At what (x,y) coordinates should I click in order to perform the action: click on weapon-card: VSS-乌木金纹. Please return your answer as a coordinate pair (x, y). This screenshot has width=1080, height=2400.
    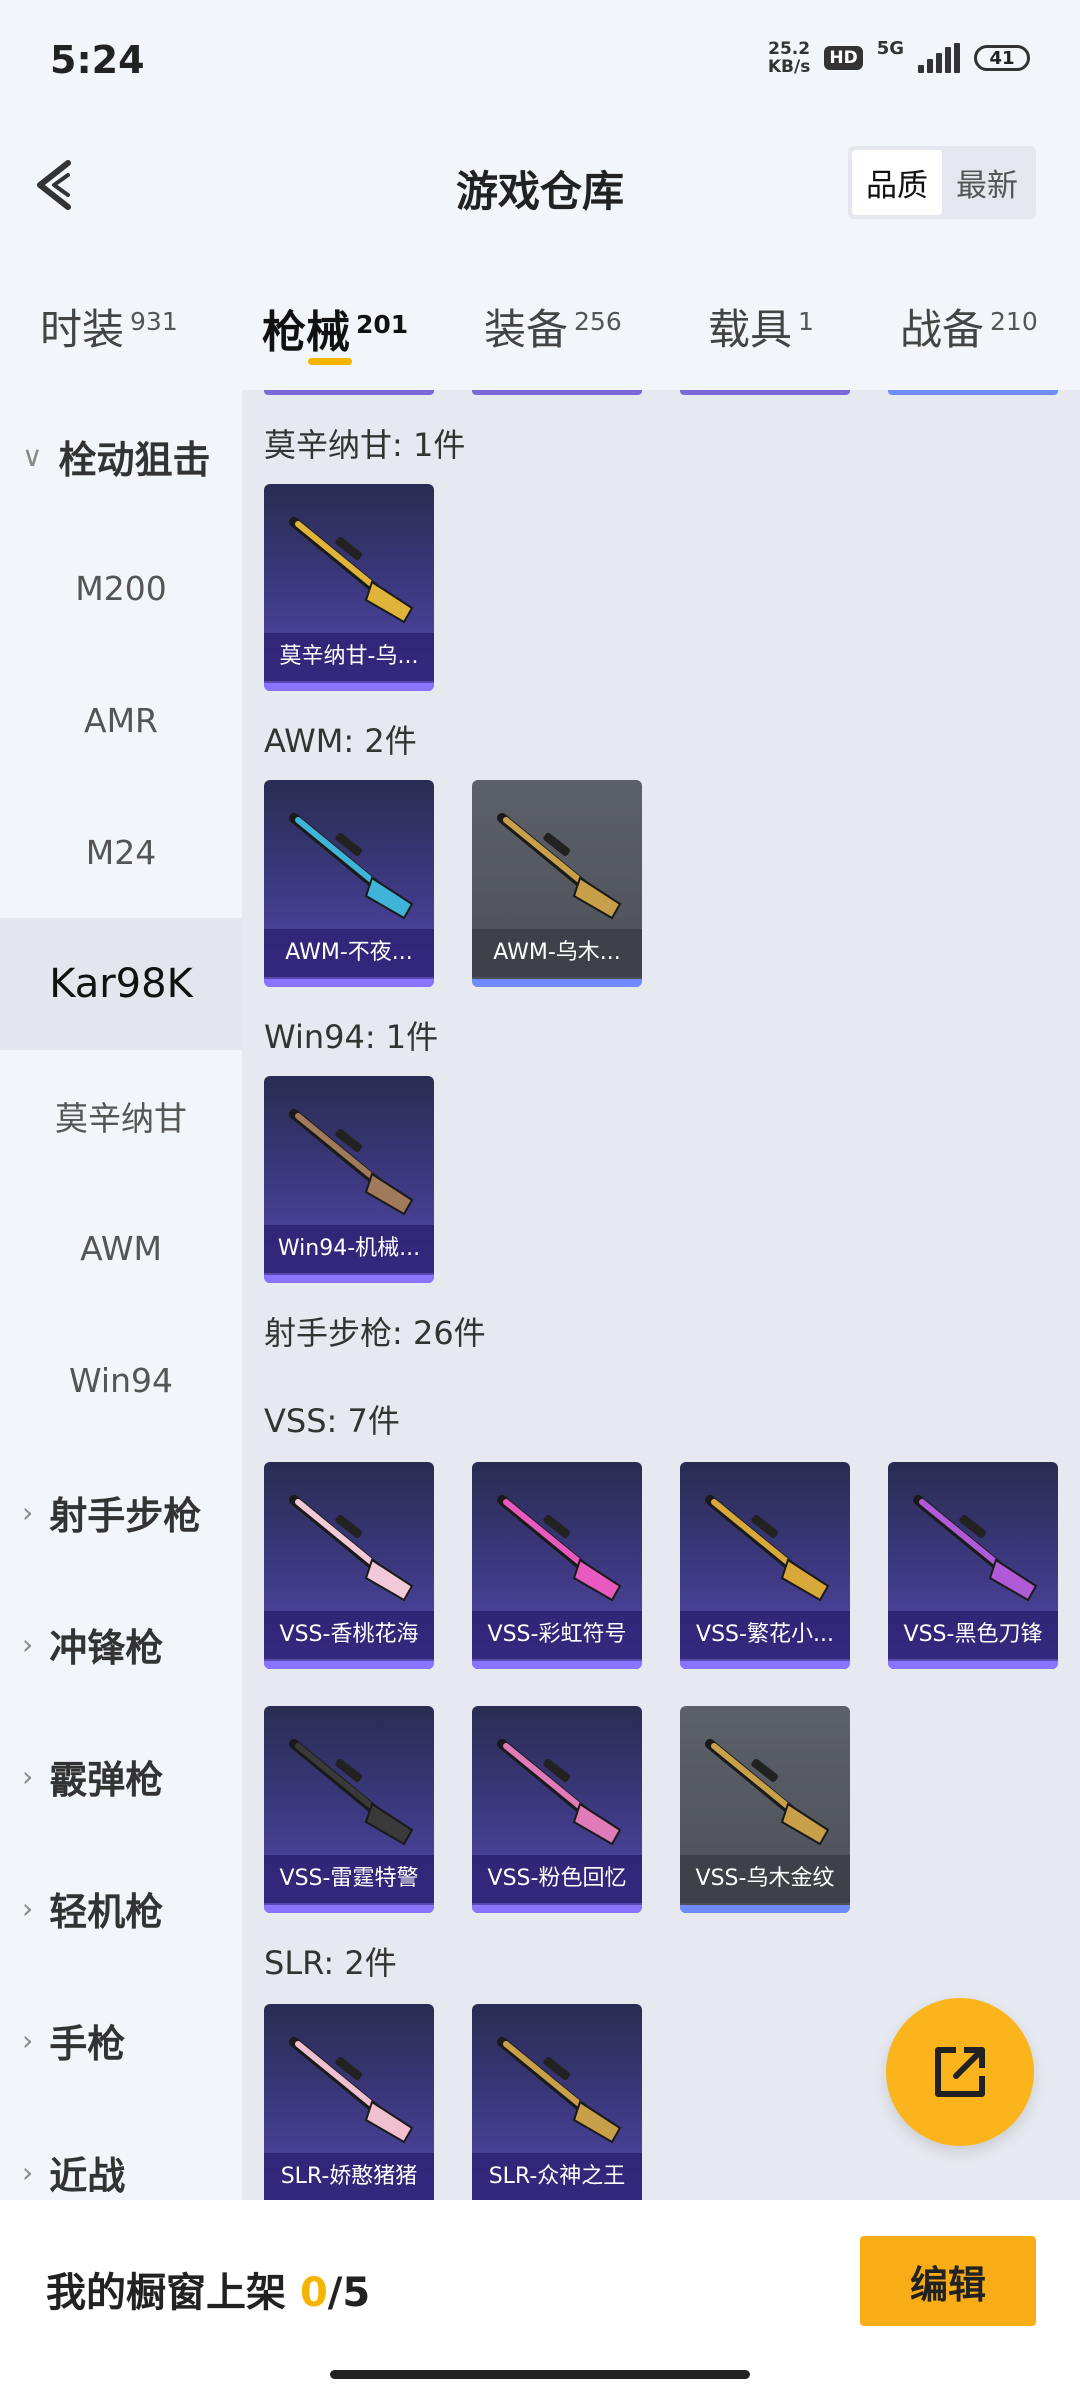
    Looking at the image, I should click on (765, 1809).